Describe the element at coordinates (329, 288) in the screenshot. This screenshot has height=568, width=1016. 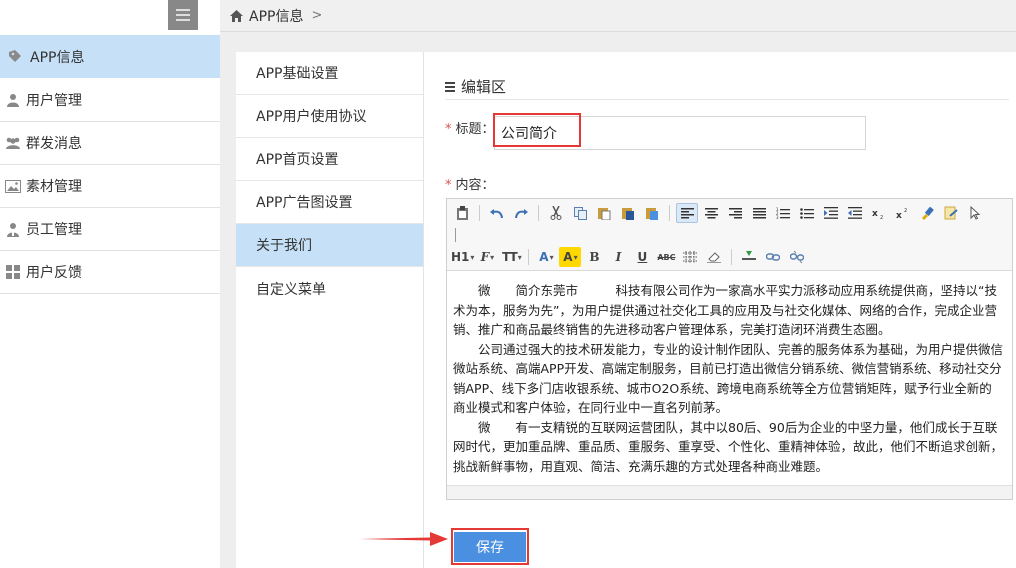
I see `subnav-item-custom-menu: 自定义菜单` at that location.